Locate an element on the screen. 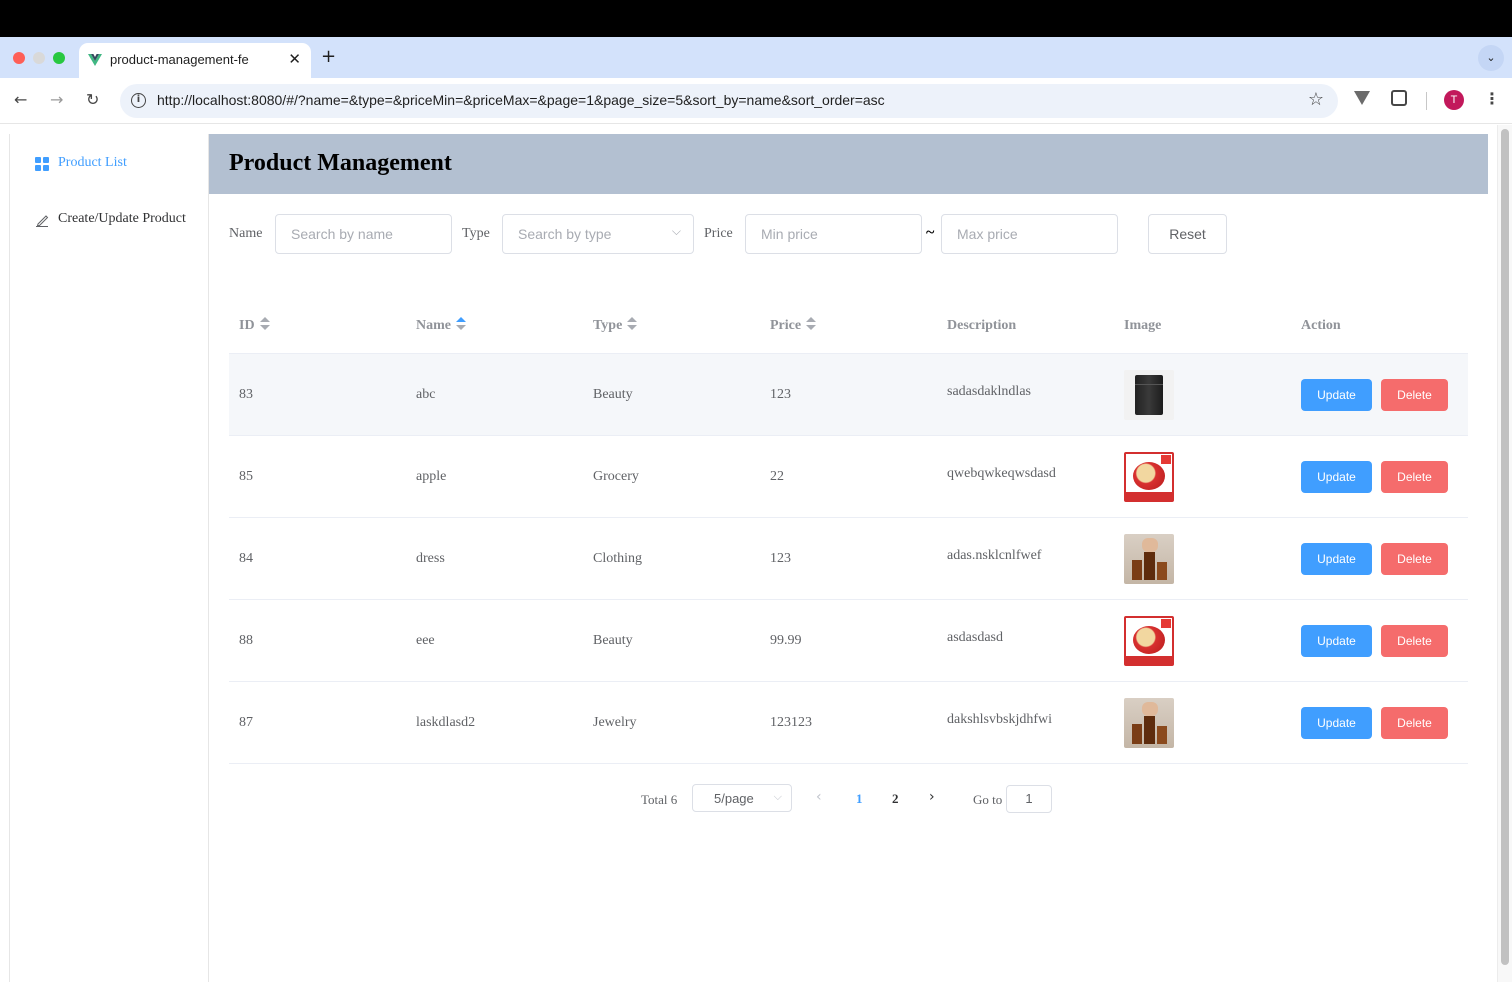 This screenshot has height=982, width=1512. sidebar-item-label: Product List is located at coordinates (92, 162).